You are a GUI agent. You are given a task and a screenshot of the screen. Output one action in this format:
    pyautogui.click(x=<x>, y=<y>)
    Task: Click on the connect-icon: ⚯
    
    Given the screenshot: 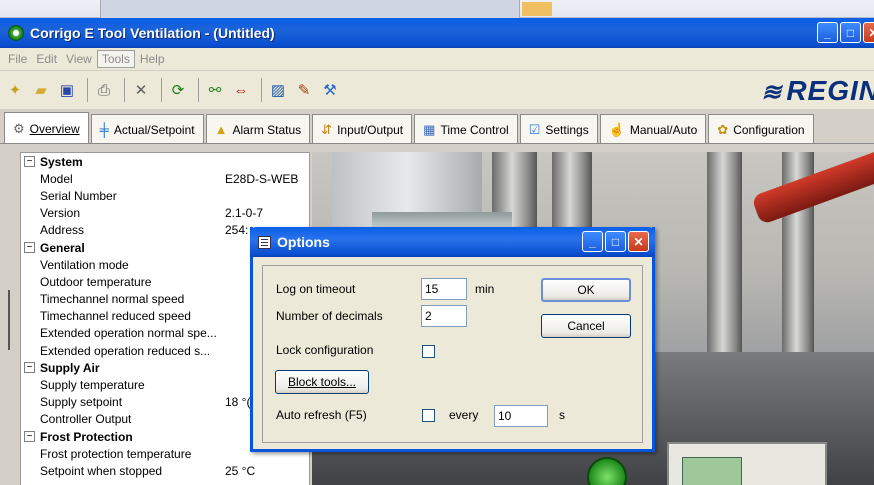 What is the action you would take?
    pyautogui.click(x=215, y=90)
    